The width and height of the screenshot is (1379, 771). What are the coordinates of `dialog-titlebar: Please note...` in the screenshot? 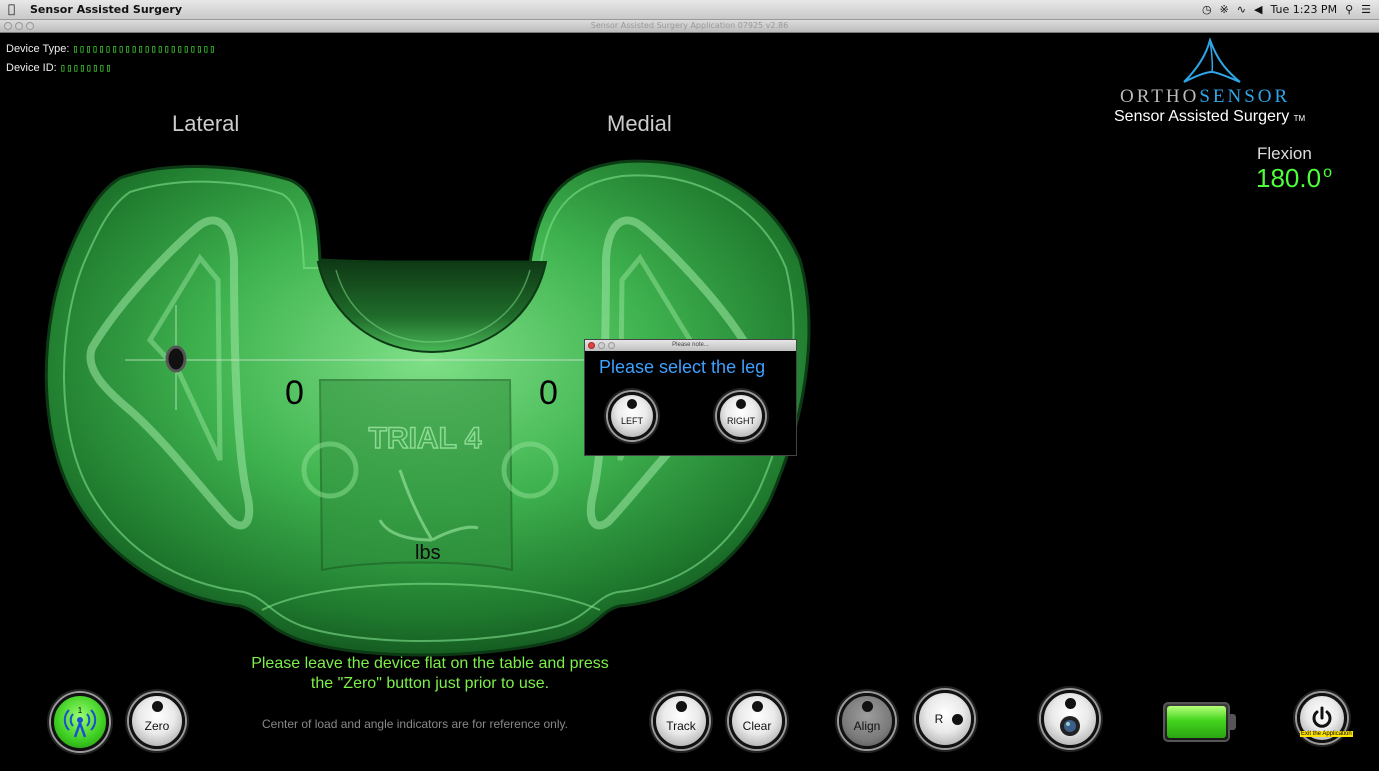 It's located at (690, 345).